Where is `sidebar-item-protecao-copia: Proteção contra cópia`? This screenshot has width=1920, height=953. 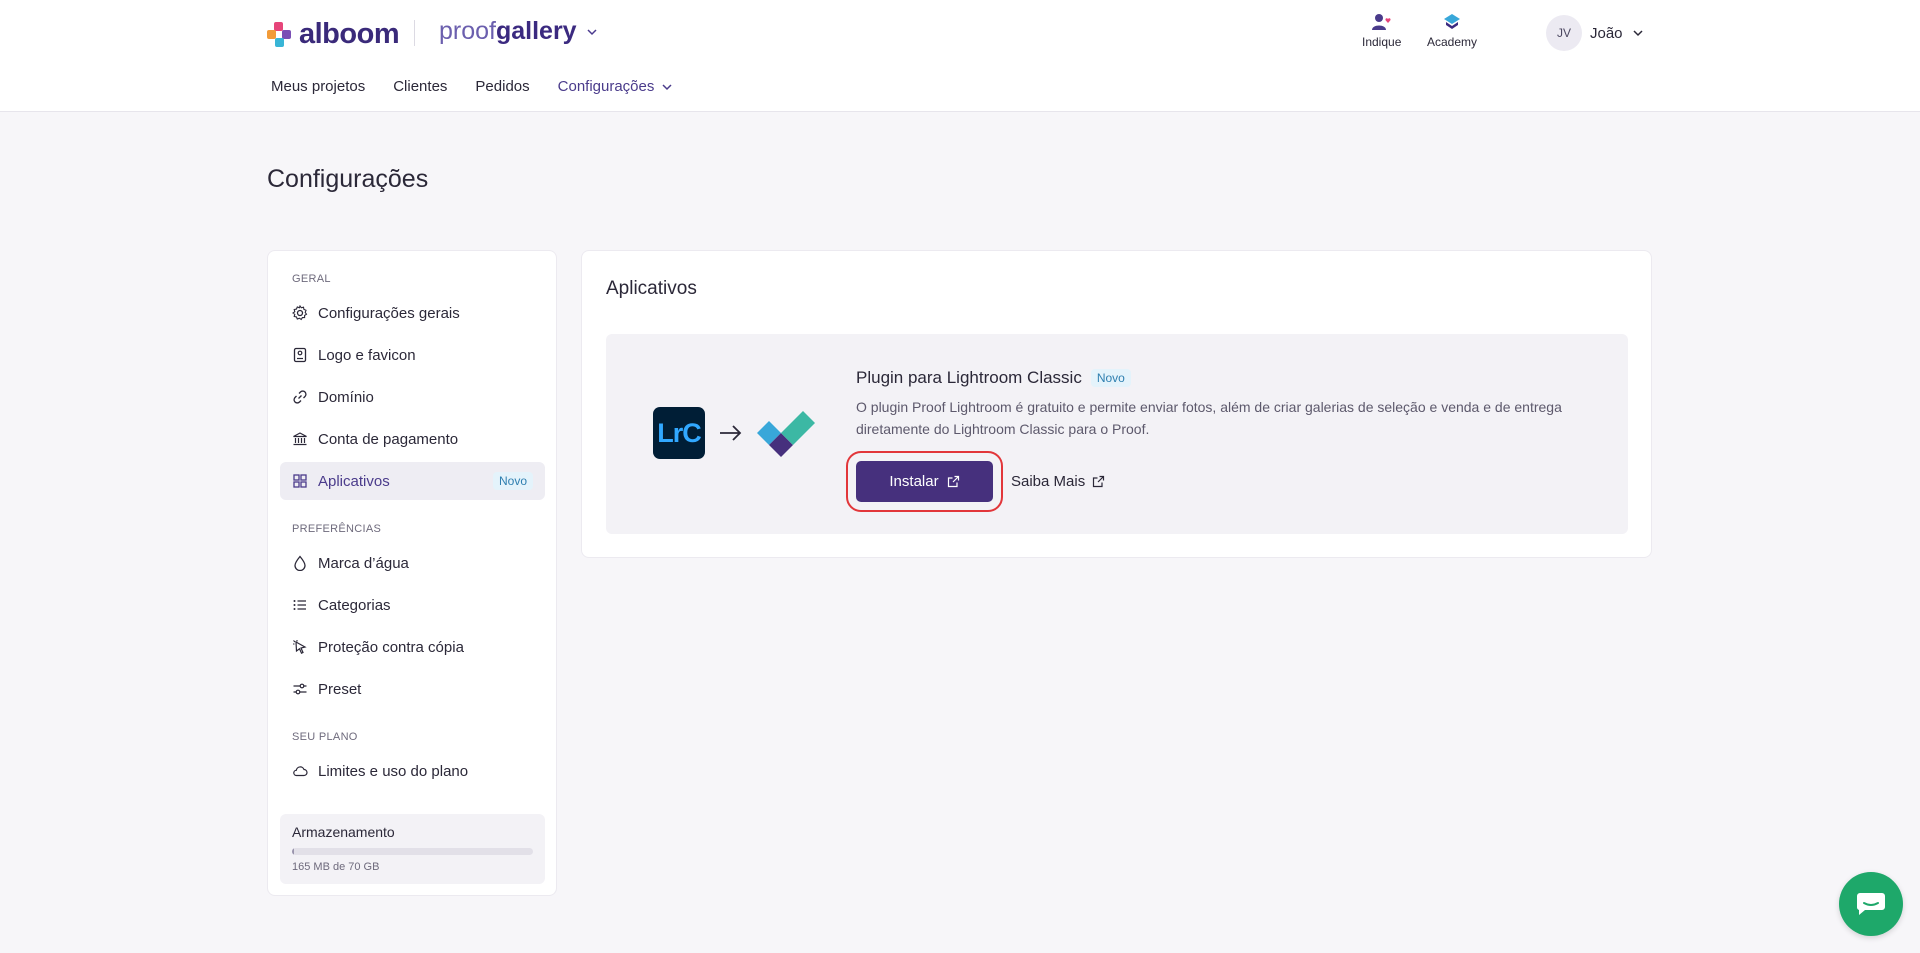
sidebar-item-protecao-copia: Proteção contra cópia is located at coordinates (412, 647).